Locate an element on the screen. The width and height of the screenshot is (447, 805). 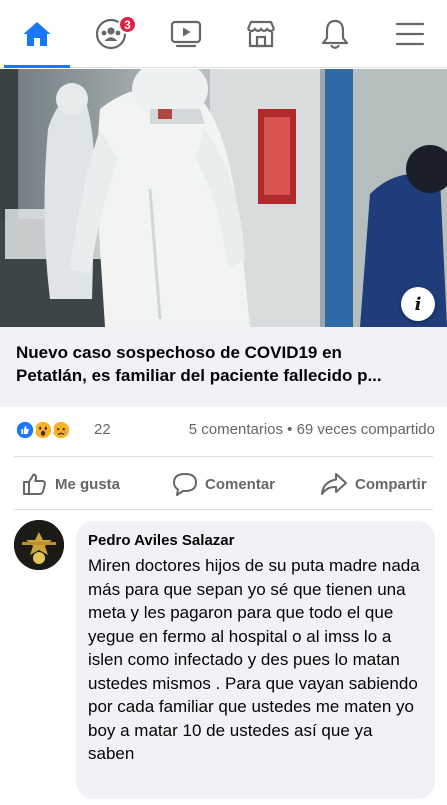
comment-button: Comentar is located at coordinates (223, 484).